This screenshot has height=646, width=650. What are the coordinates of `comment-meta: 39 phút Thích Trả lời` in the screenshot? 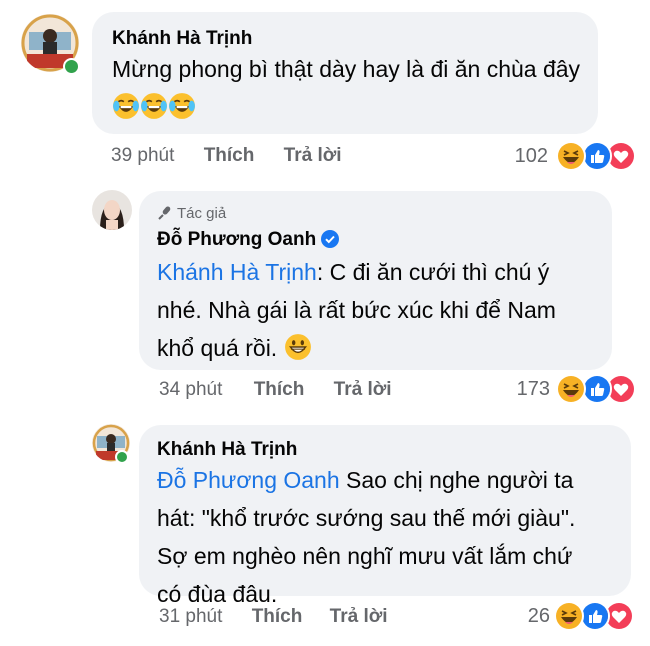 It's located at (226, 156).